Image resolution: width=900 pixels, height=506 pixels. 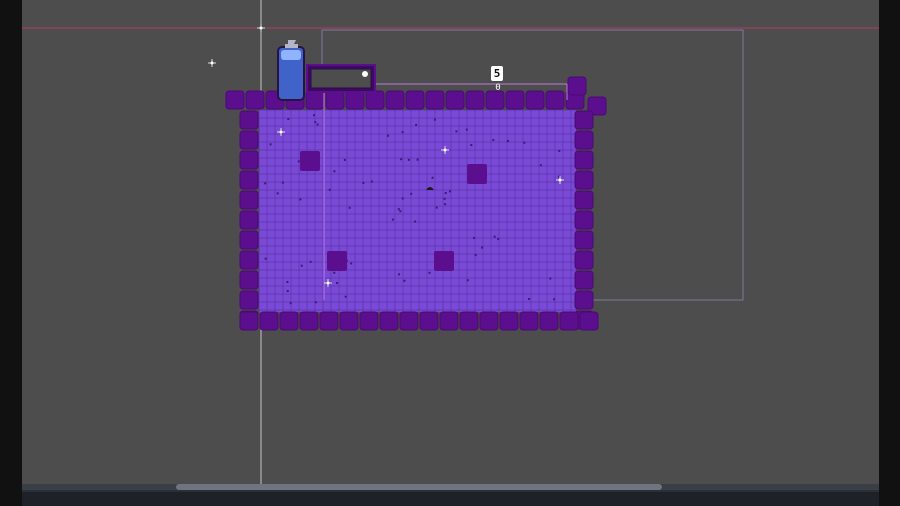 What do you see at coordinates (291, 70) in the screenshot?
I see `gas-tank-icon` at bounding box center [291, 70].